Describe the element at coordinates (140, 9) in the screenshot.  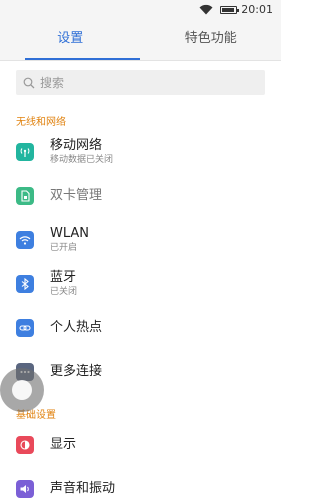
I see `status-bar: 20:01` at that location.